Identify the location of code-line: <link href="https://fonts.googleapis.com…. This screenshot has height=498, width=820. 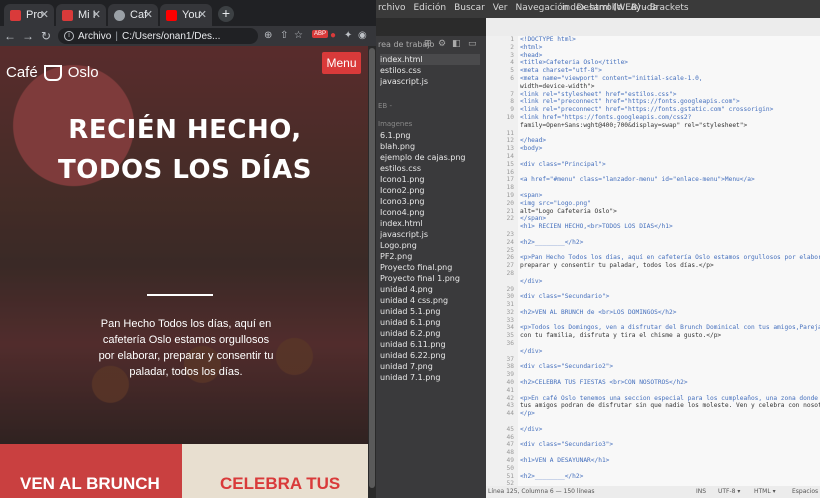
(670, 118).